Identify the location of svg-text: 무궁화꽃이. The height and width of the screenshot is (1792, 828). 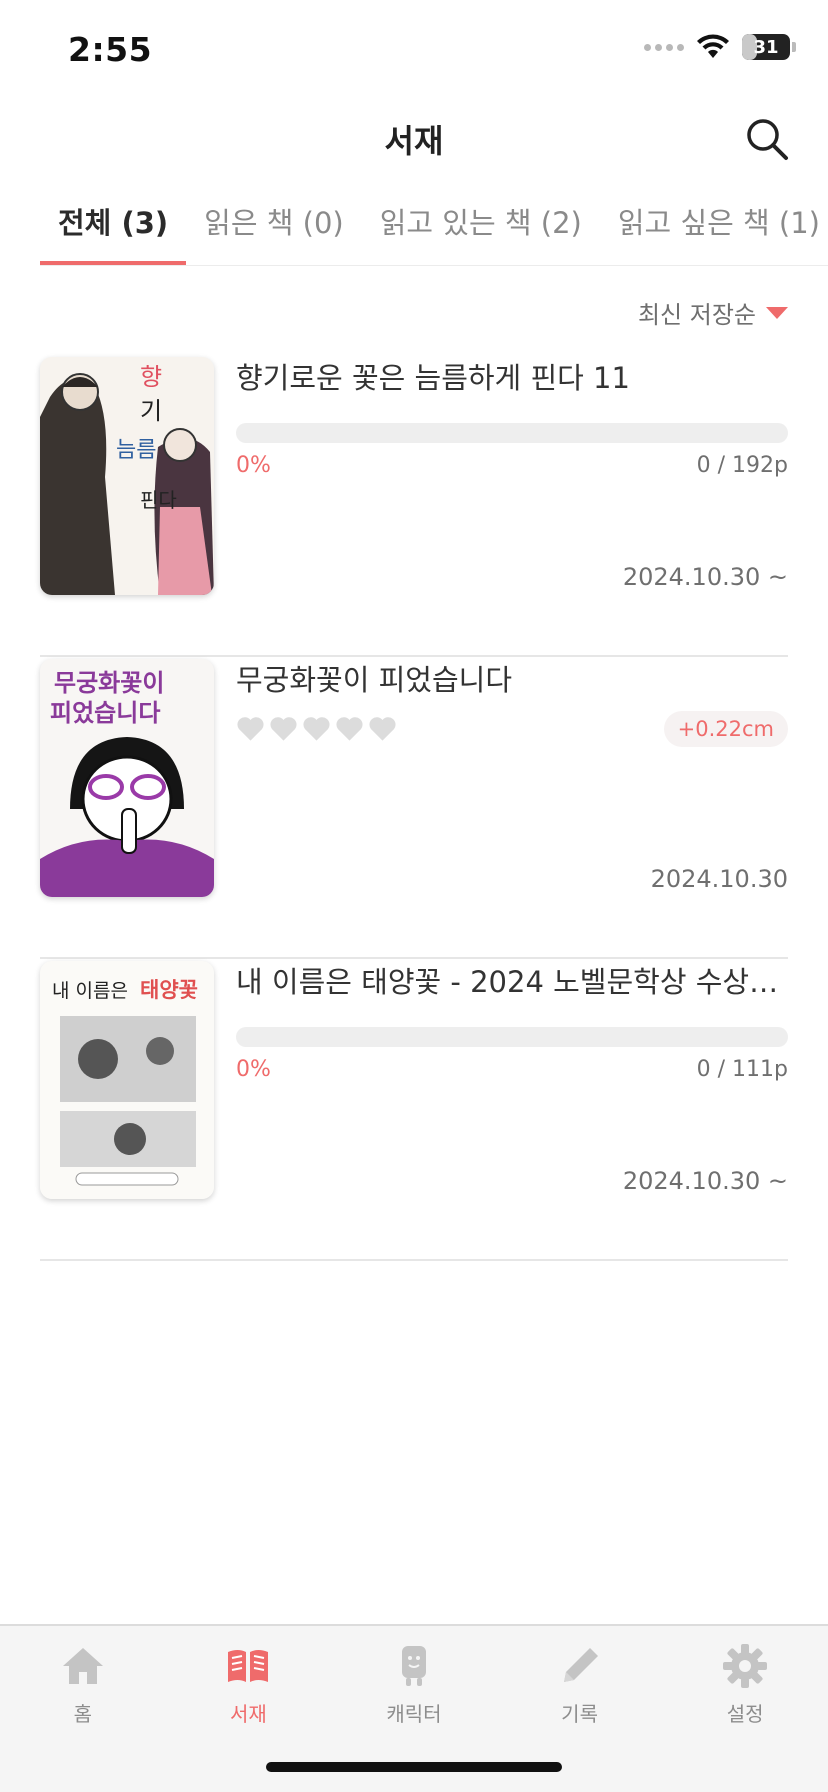
(109, 683).